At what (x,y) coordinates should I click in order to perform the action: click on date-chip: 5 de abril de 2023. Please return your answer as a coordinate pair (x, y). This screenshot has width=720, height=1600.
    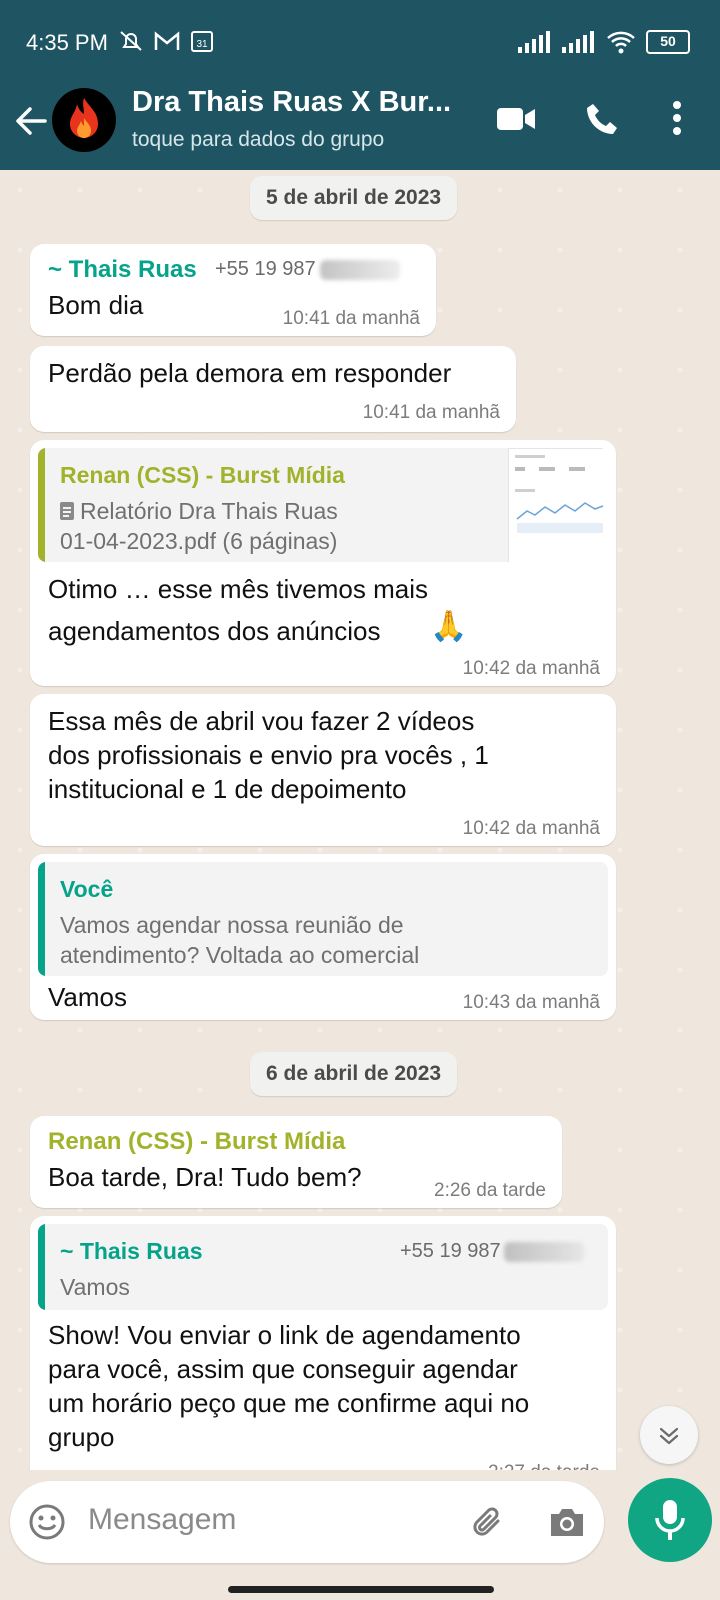
    Looking at the image, I should click on (354, 198).